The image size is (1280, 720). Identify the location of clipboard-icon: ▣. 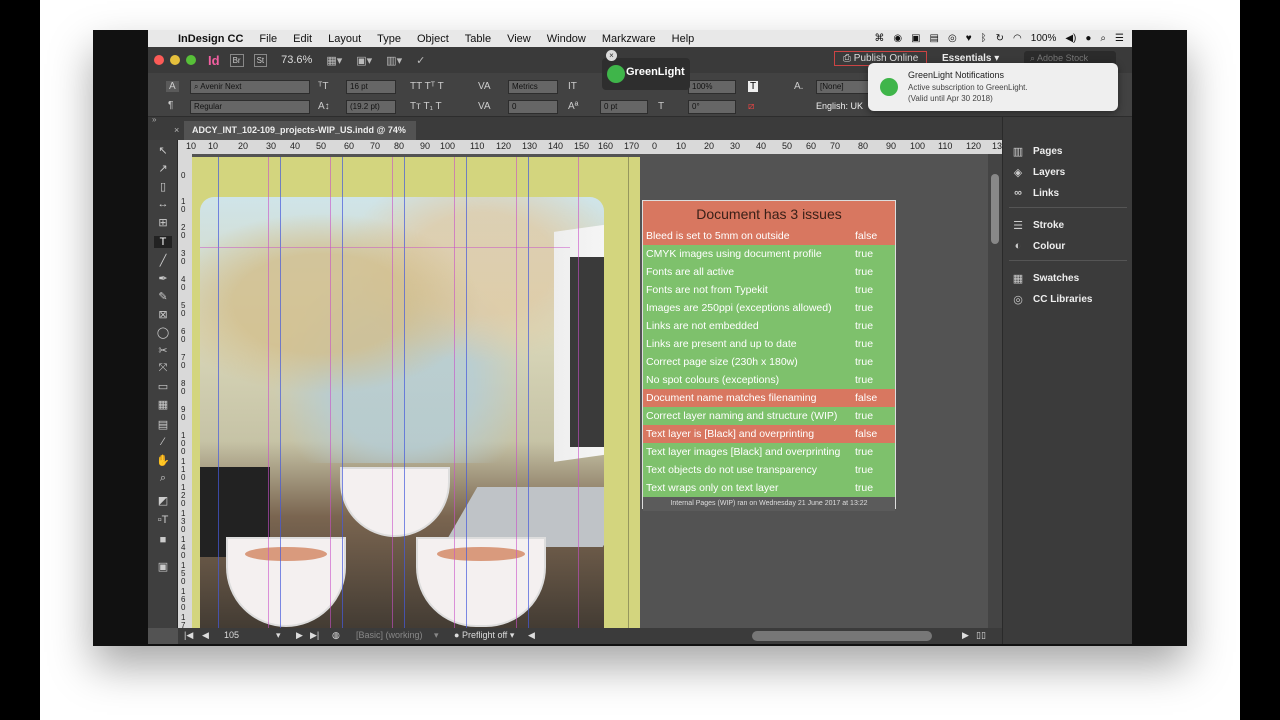
(915, 38).